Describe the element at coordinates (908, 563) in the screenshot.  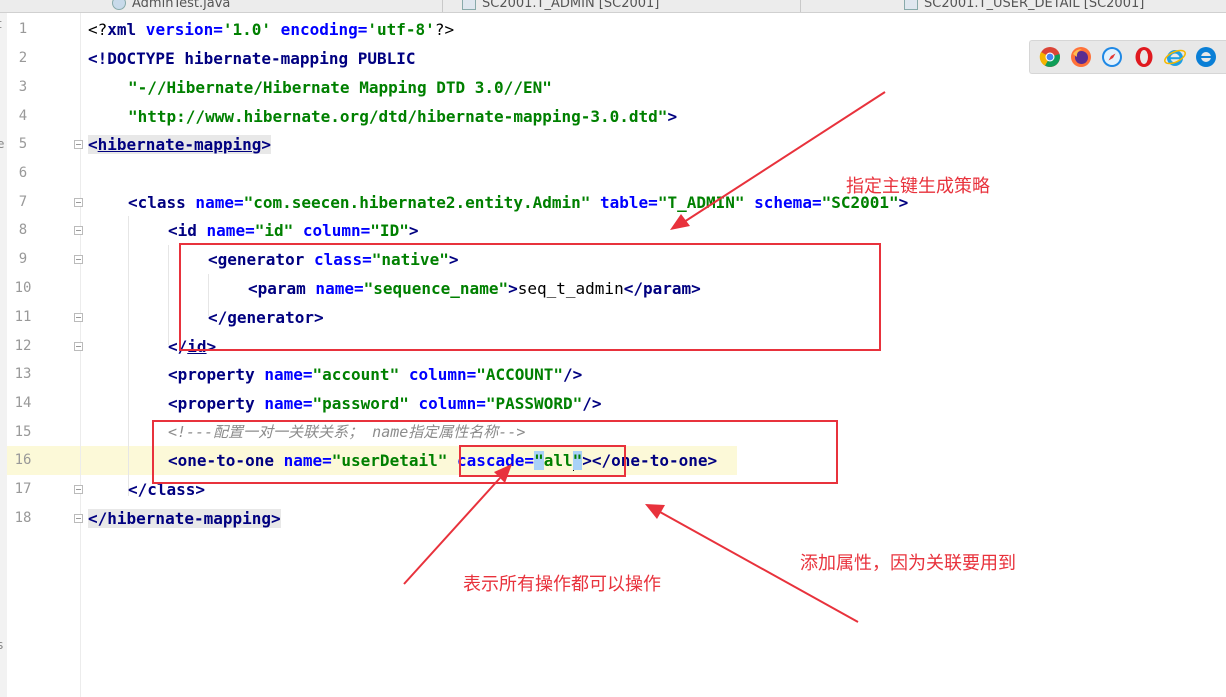
I see `property-annotation: 添加属性，因为关联要用到` at that location.